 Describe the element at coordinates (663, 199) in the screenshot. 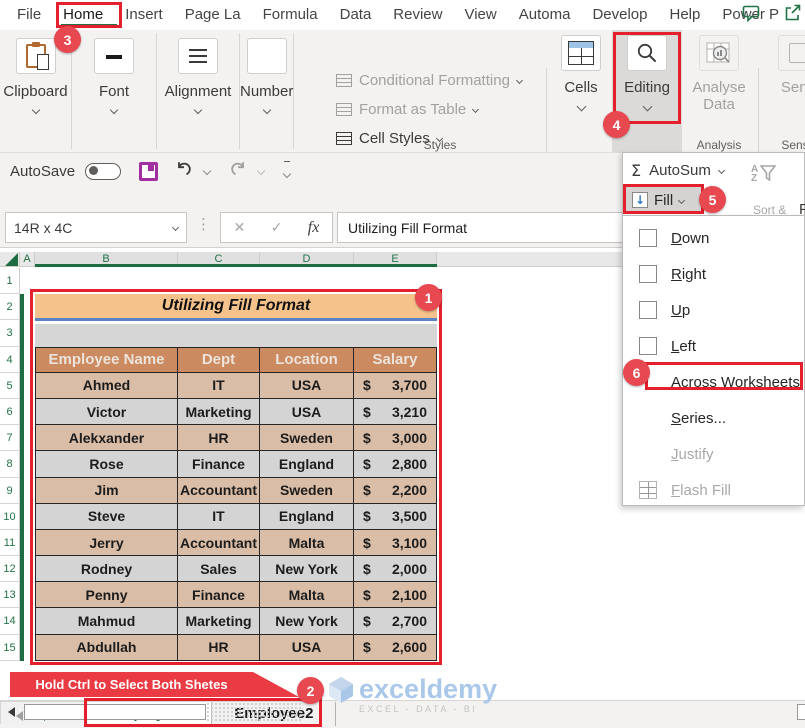

I see `annotation-box-fill` at that location.